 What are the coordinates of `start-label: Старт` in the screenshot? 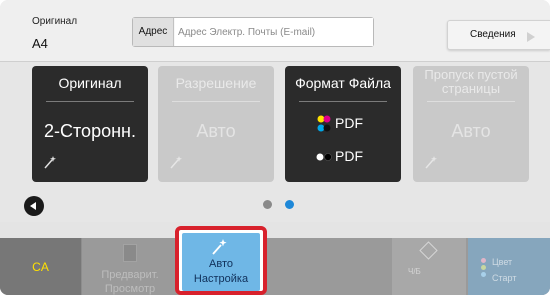 It's located at (504, 278).